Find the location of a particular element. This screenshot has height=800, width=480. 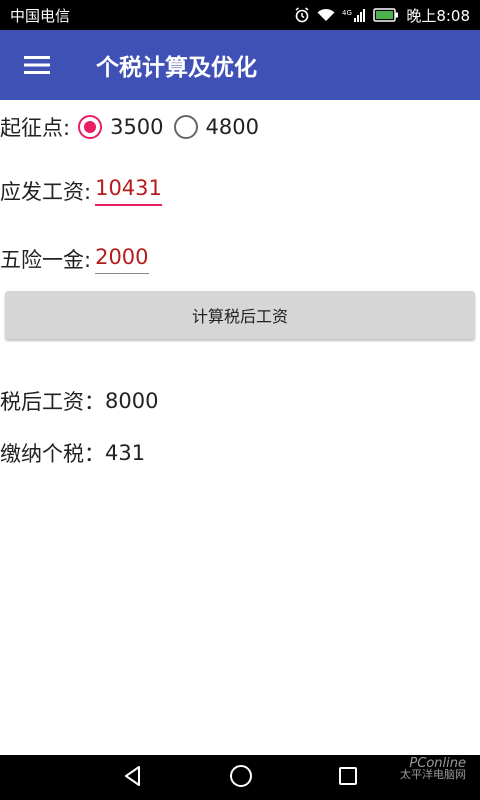

back-icon is located at coordinates (133, 775).